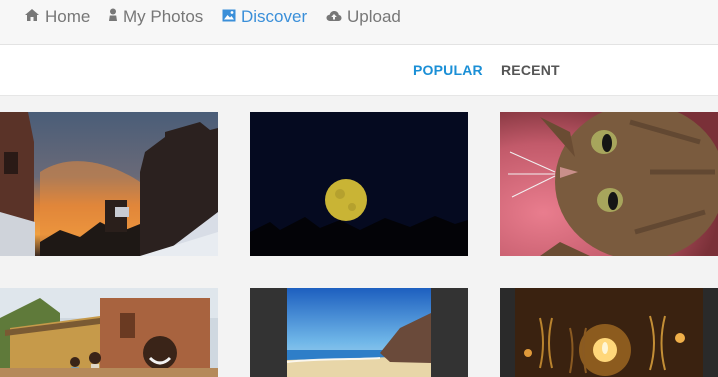  I want to click on tab-popular: POPULAR, so click(448, 70).